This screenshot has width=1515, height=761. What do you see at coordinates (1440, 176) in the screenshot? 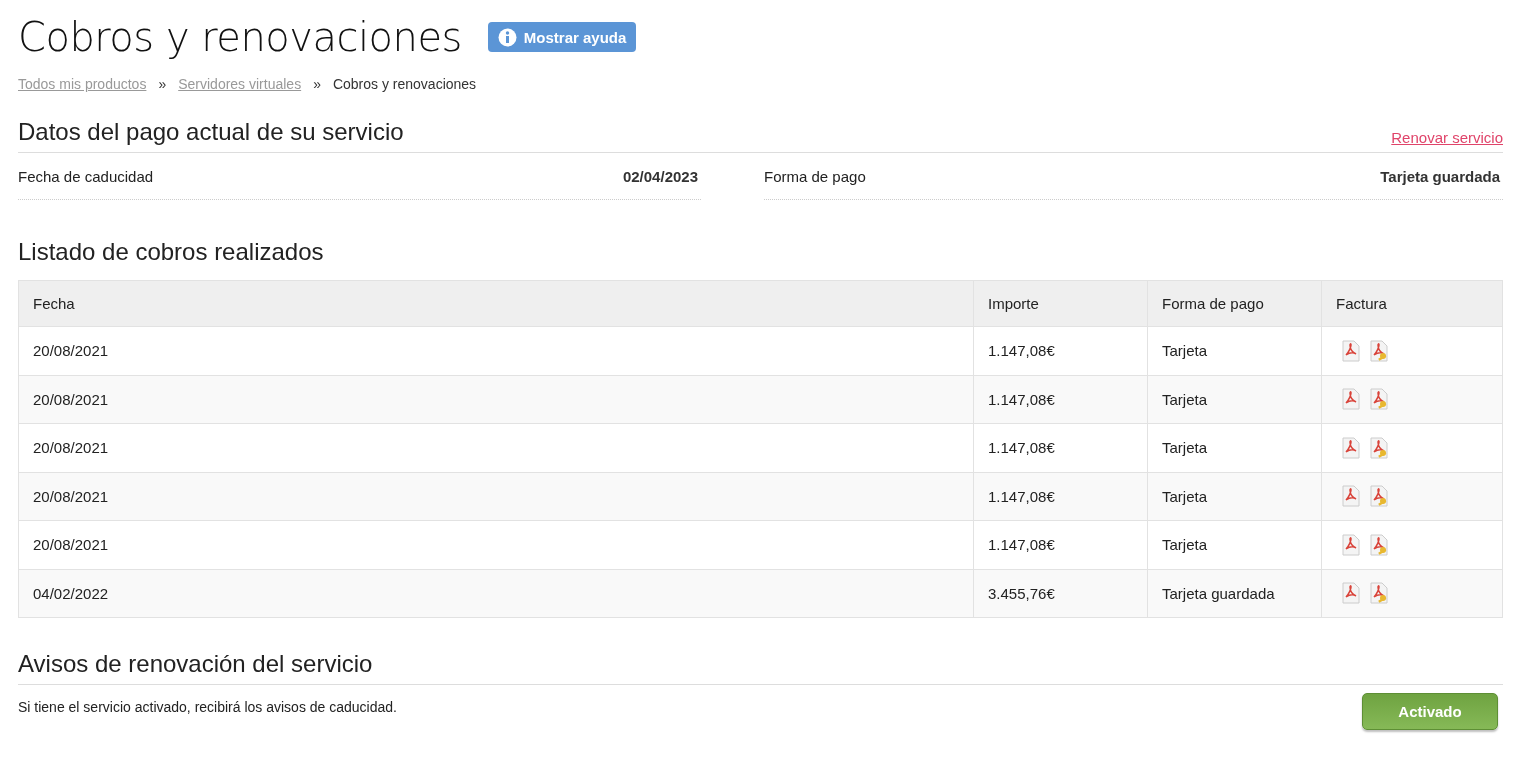
I see `field-value: Tarjeta guardada` at bounding box center [1440, 176].